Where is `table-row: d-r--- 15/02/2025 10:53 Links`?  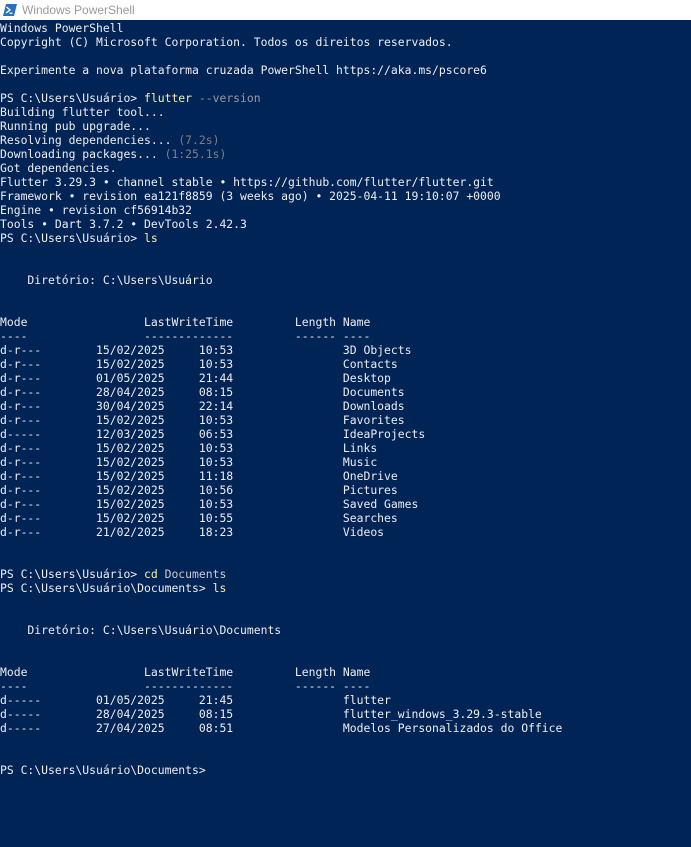 table-row: d-r--- 15/02/2025 10:53 Links is located at coordinates (189, 448).